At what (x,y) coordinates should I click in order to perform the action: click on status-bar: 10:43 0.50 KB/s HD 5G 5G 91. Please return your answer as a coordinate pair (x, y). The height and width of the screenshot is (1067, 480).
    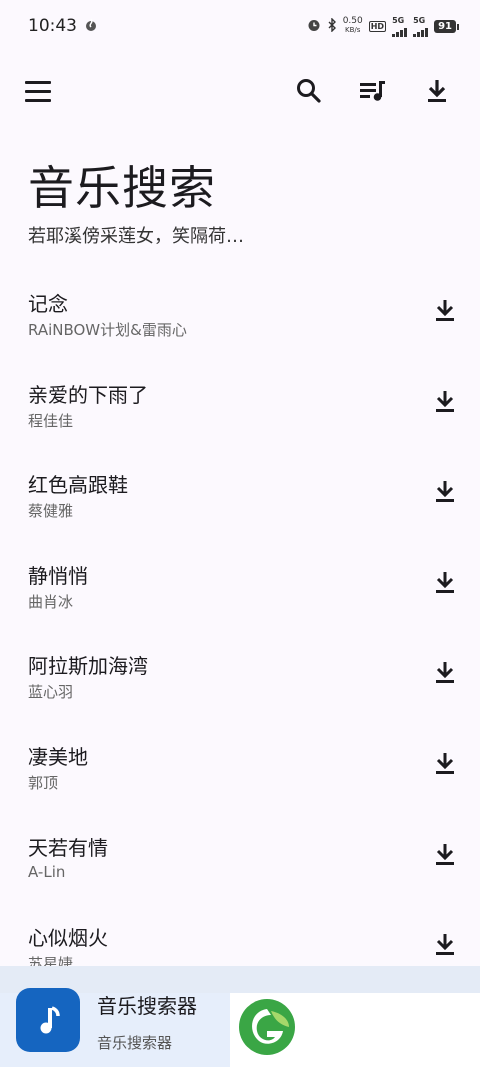
    Looking at the image, I should click on (240, 26).